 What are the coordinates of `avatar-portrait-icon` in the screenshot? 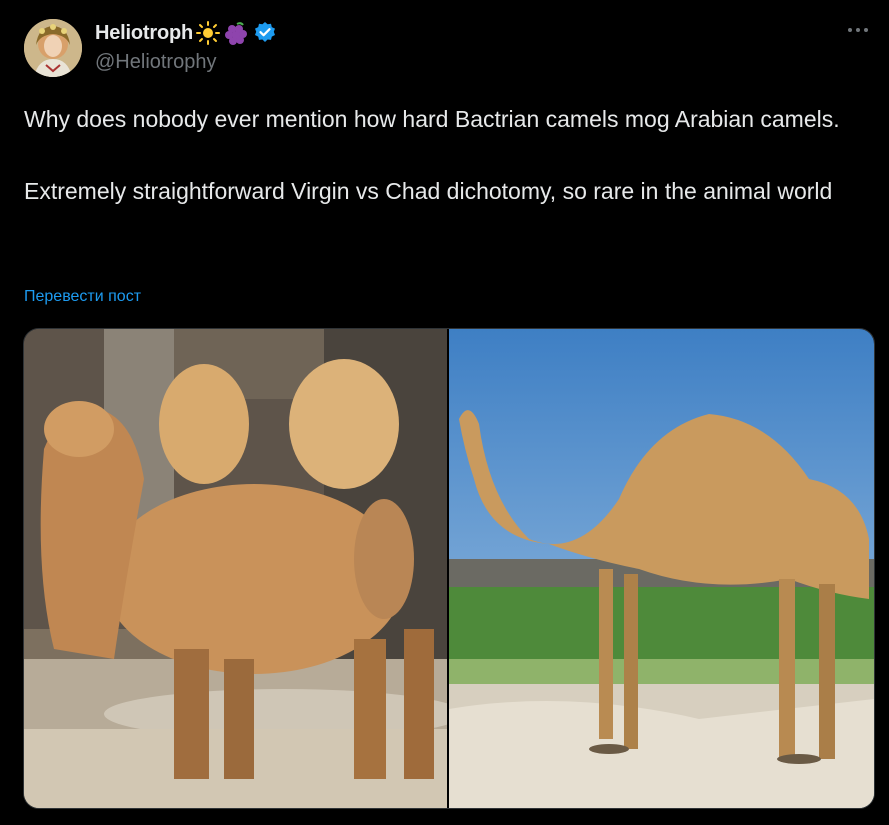 It's located at (53, 48).